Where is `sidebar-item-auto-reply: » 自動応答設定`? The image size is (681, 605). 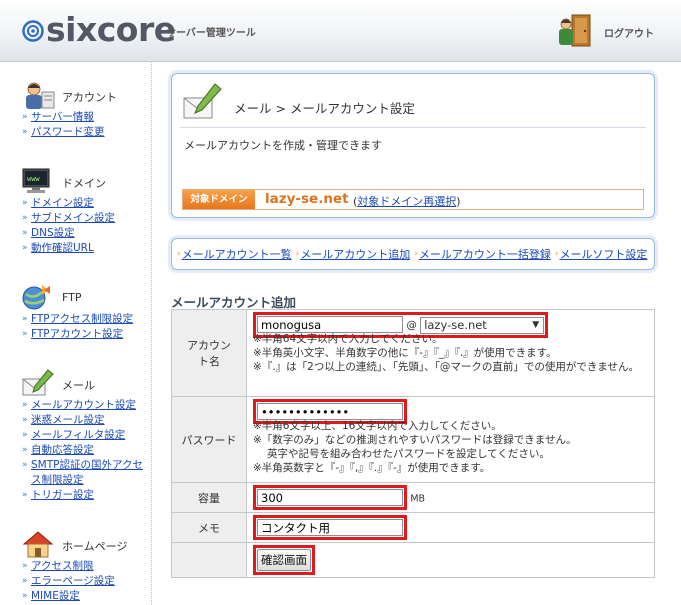
sidebar-item-auto-reply: » 自動応答設定 is located at coordinates (87, 450).